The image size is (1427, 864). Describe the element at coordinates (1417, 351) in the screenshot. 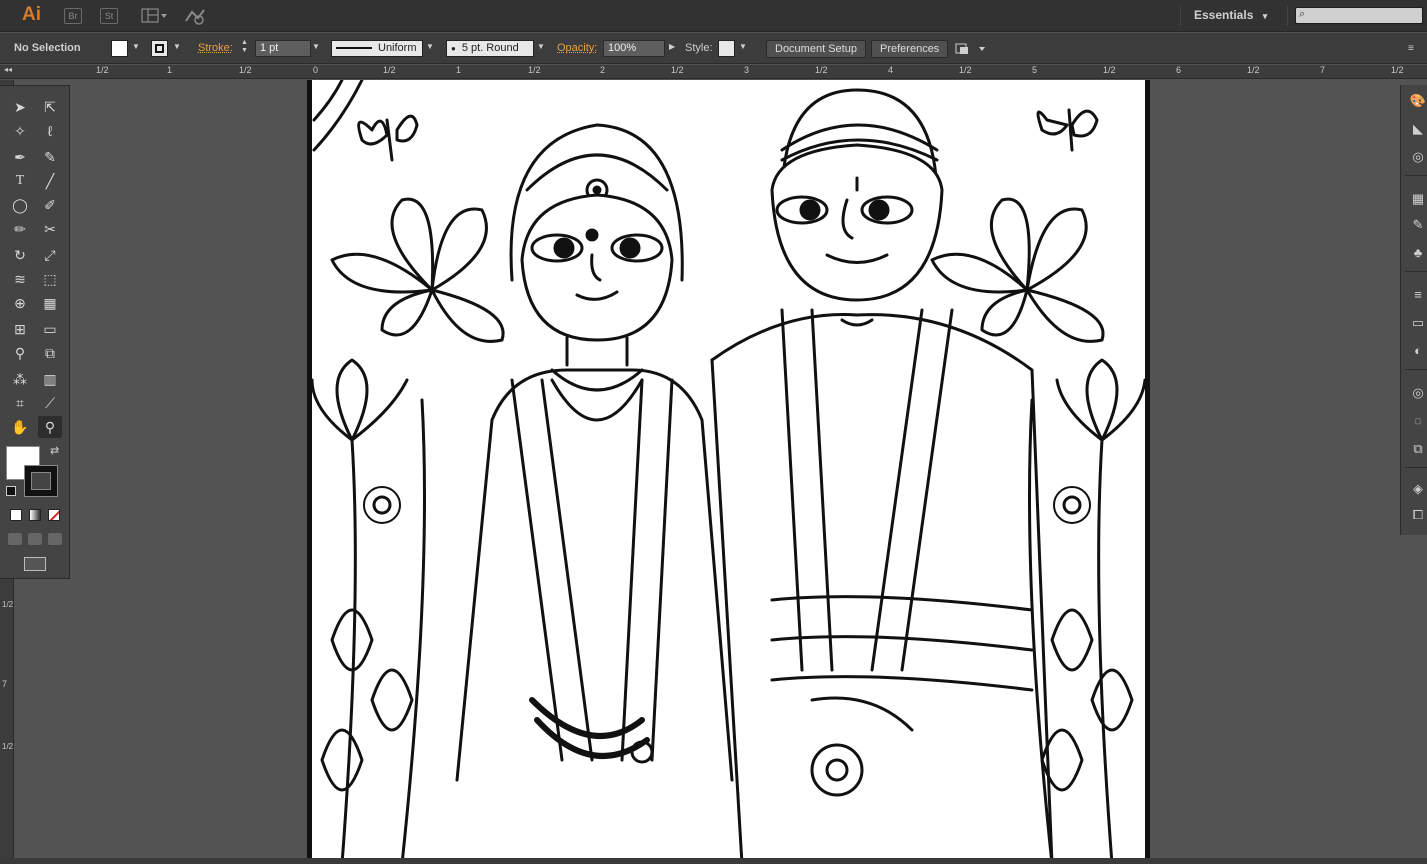

I see `transparency-icon: ◐` at that location.